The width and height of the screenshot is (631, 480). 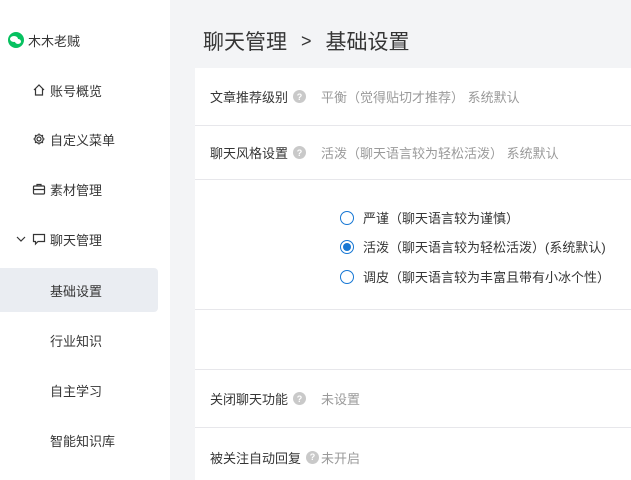 I want to click on setting-value: 活泼（聊天语言较为轻松活泼） 系统默认, so click(x=440, y=153).